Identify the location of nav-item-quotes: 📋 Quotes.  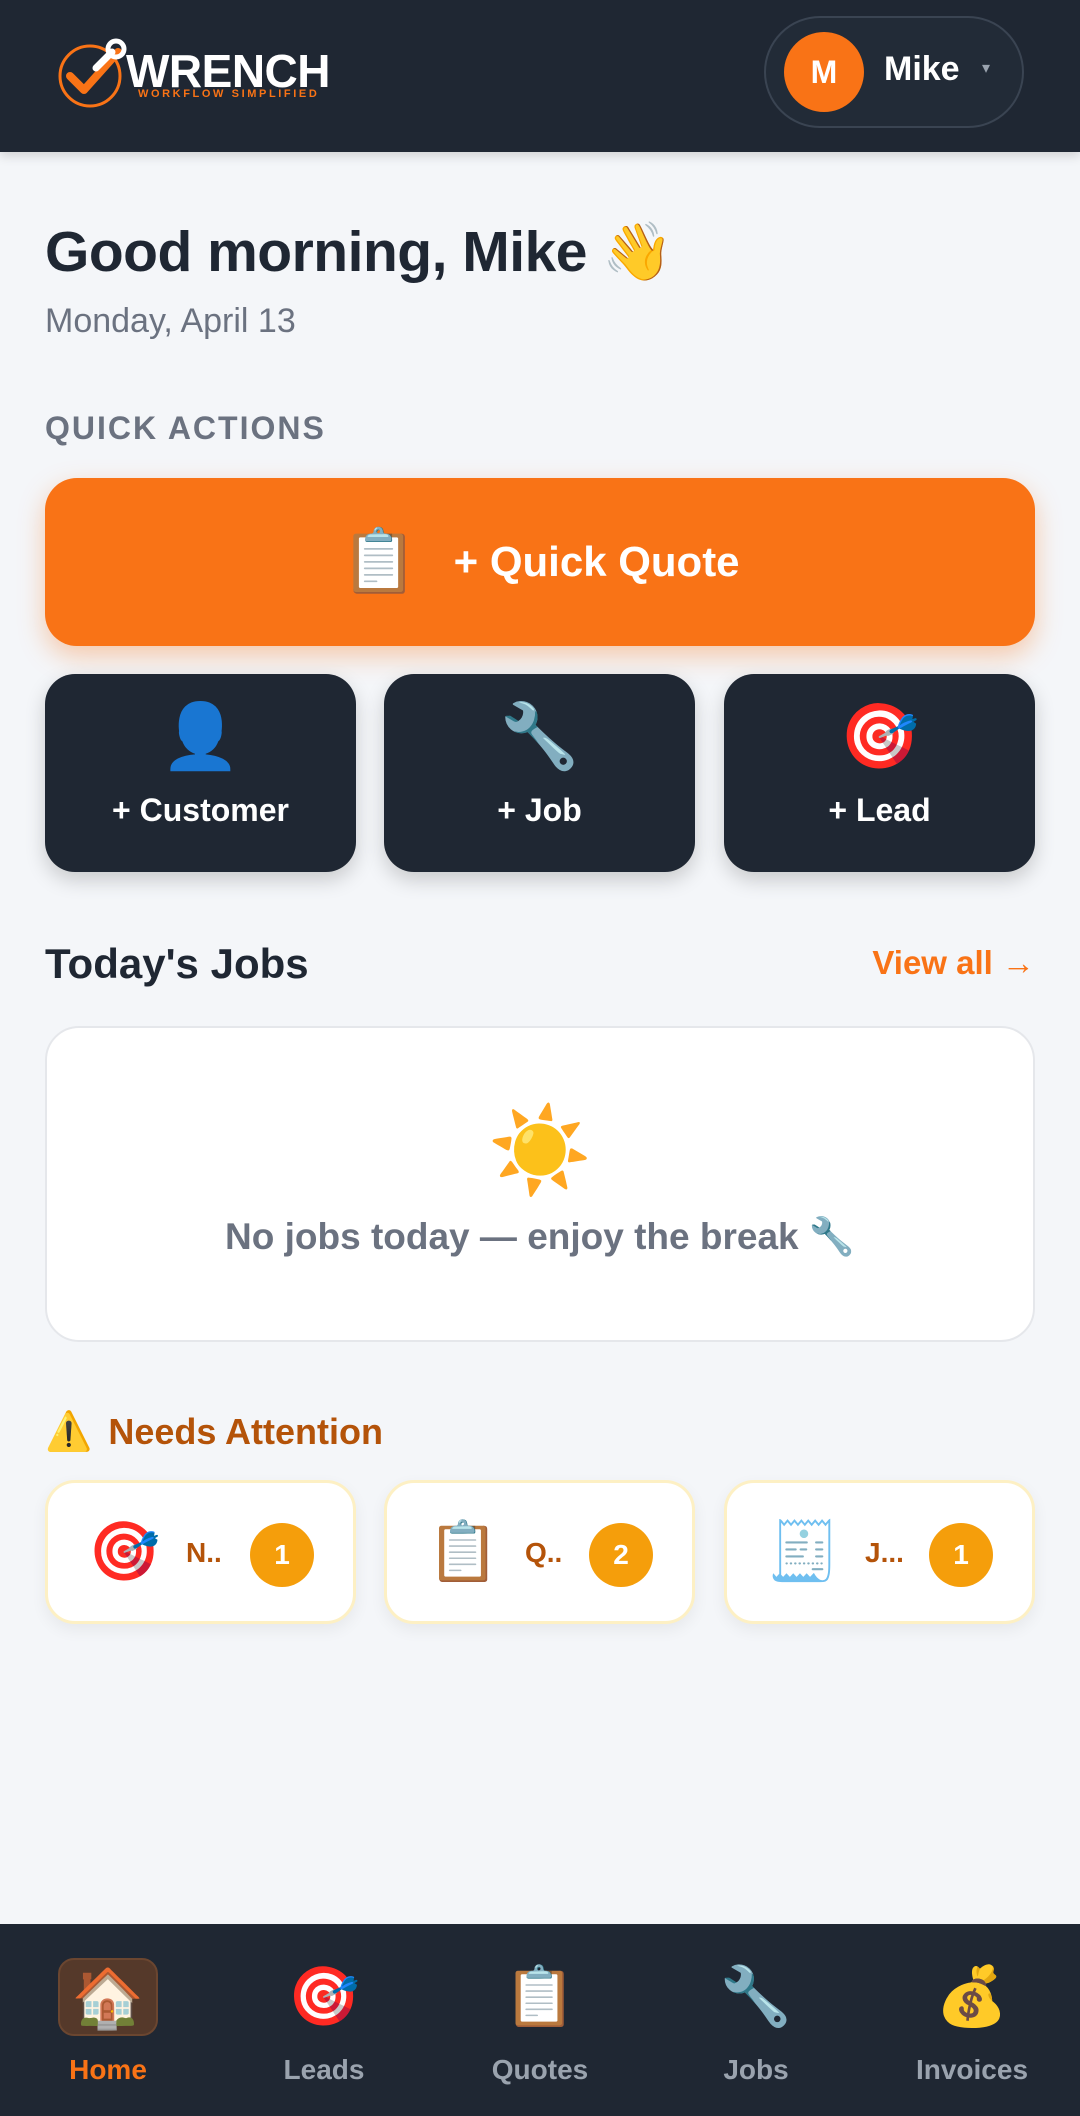
(540, 2020).